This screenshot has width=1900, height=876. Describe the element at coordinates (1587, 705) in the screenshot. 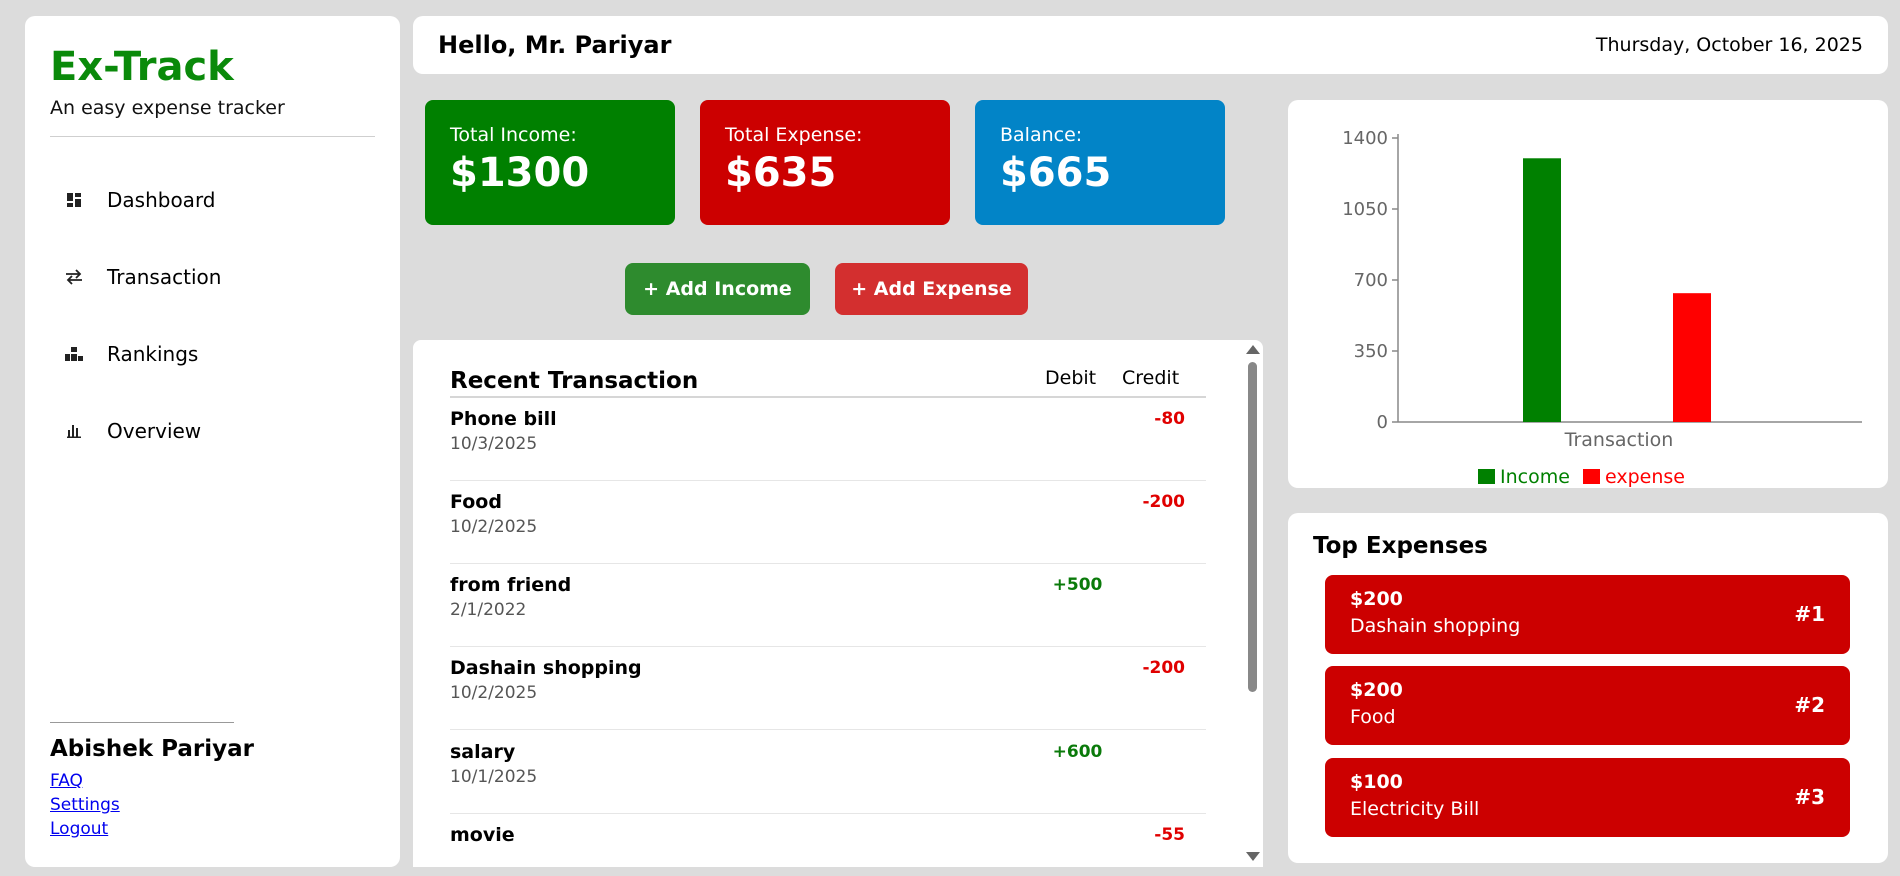

I see `top-expense-item: $200 Food #2` at that location.